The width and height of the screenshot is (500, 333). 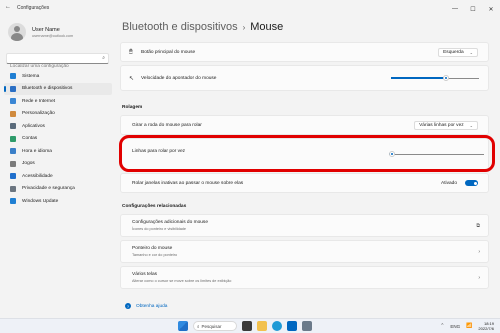 What do you see at coordinates (167, 125) in the screenshot?
I see `setting-label: Girar a roda do mouse para rolar` at bounding box center [167, 125].